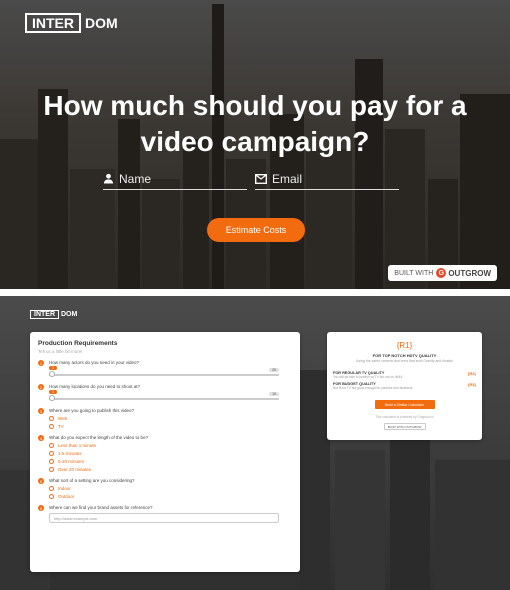  Describe the element at coordinates (171, 453) in the screenshot. I see `radio-option: 1-5 minutes` at that location.